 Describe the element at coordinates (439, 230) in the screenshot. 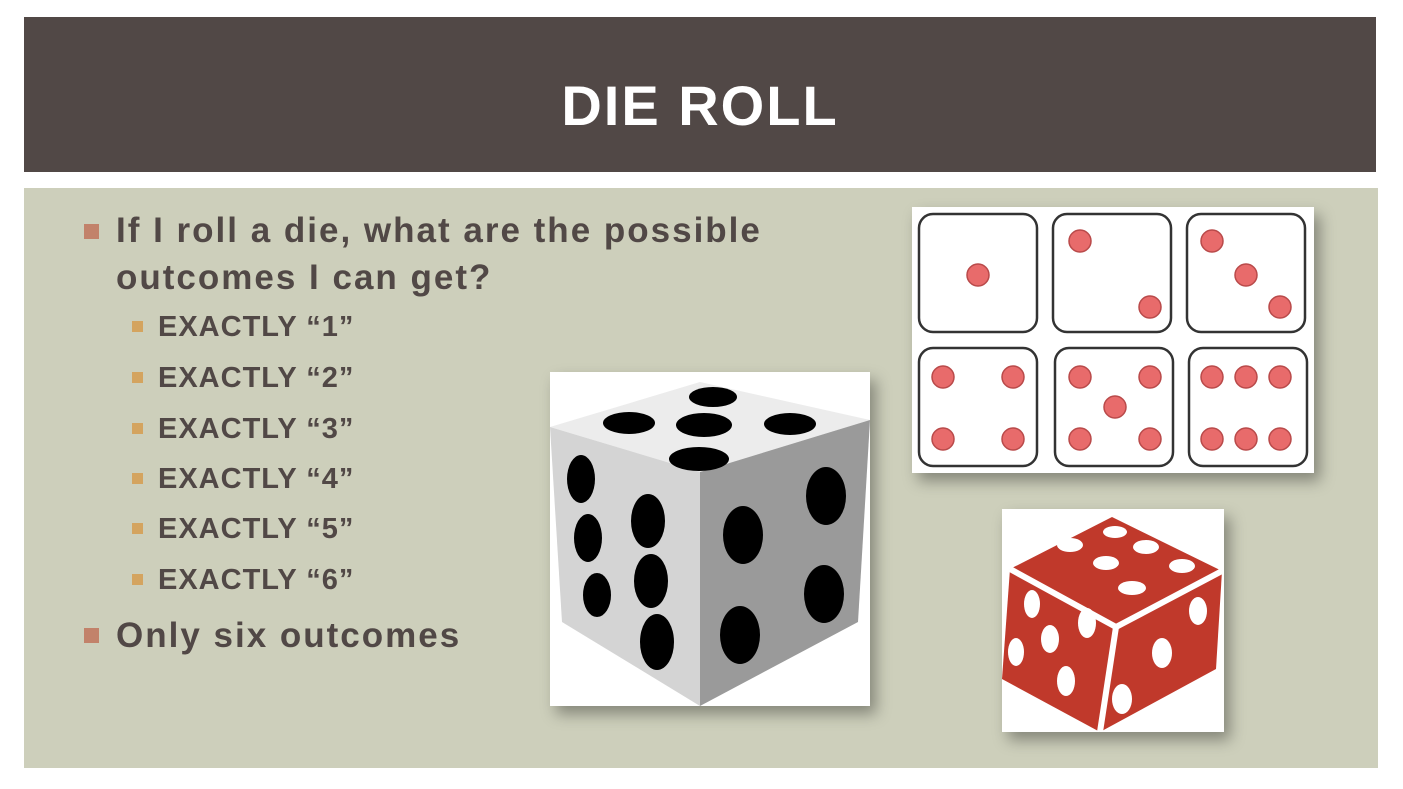

I see `question-line-1: If I roll a die, what are the possible` at that location.